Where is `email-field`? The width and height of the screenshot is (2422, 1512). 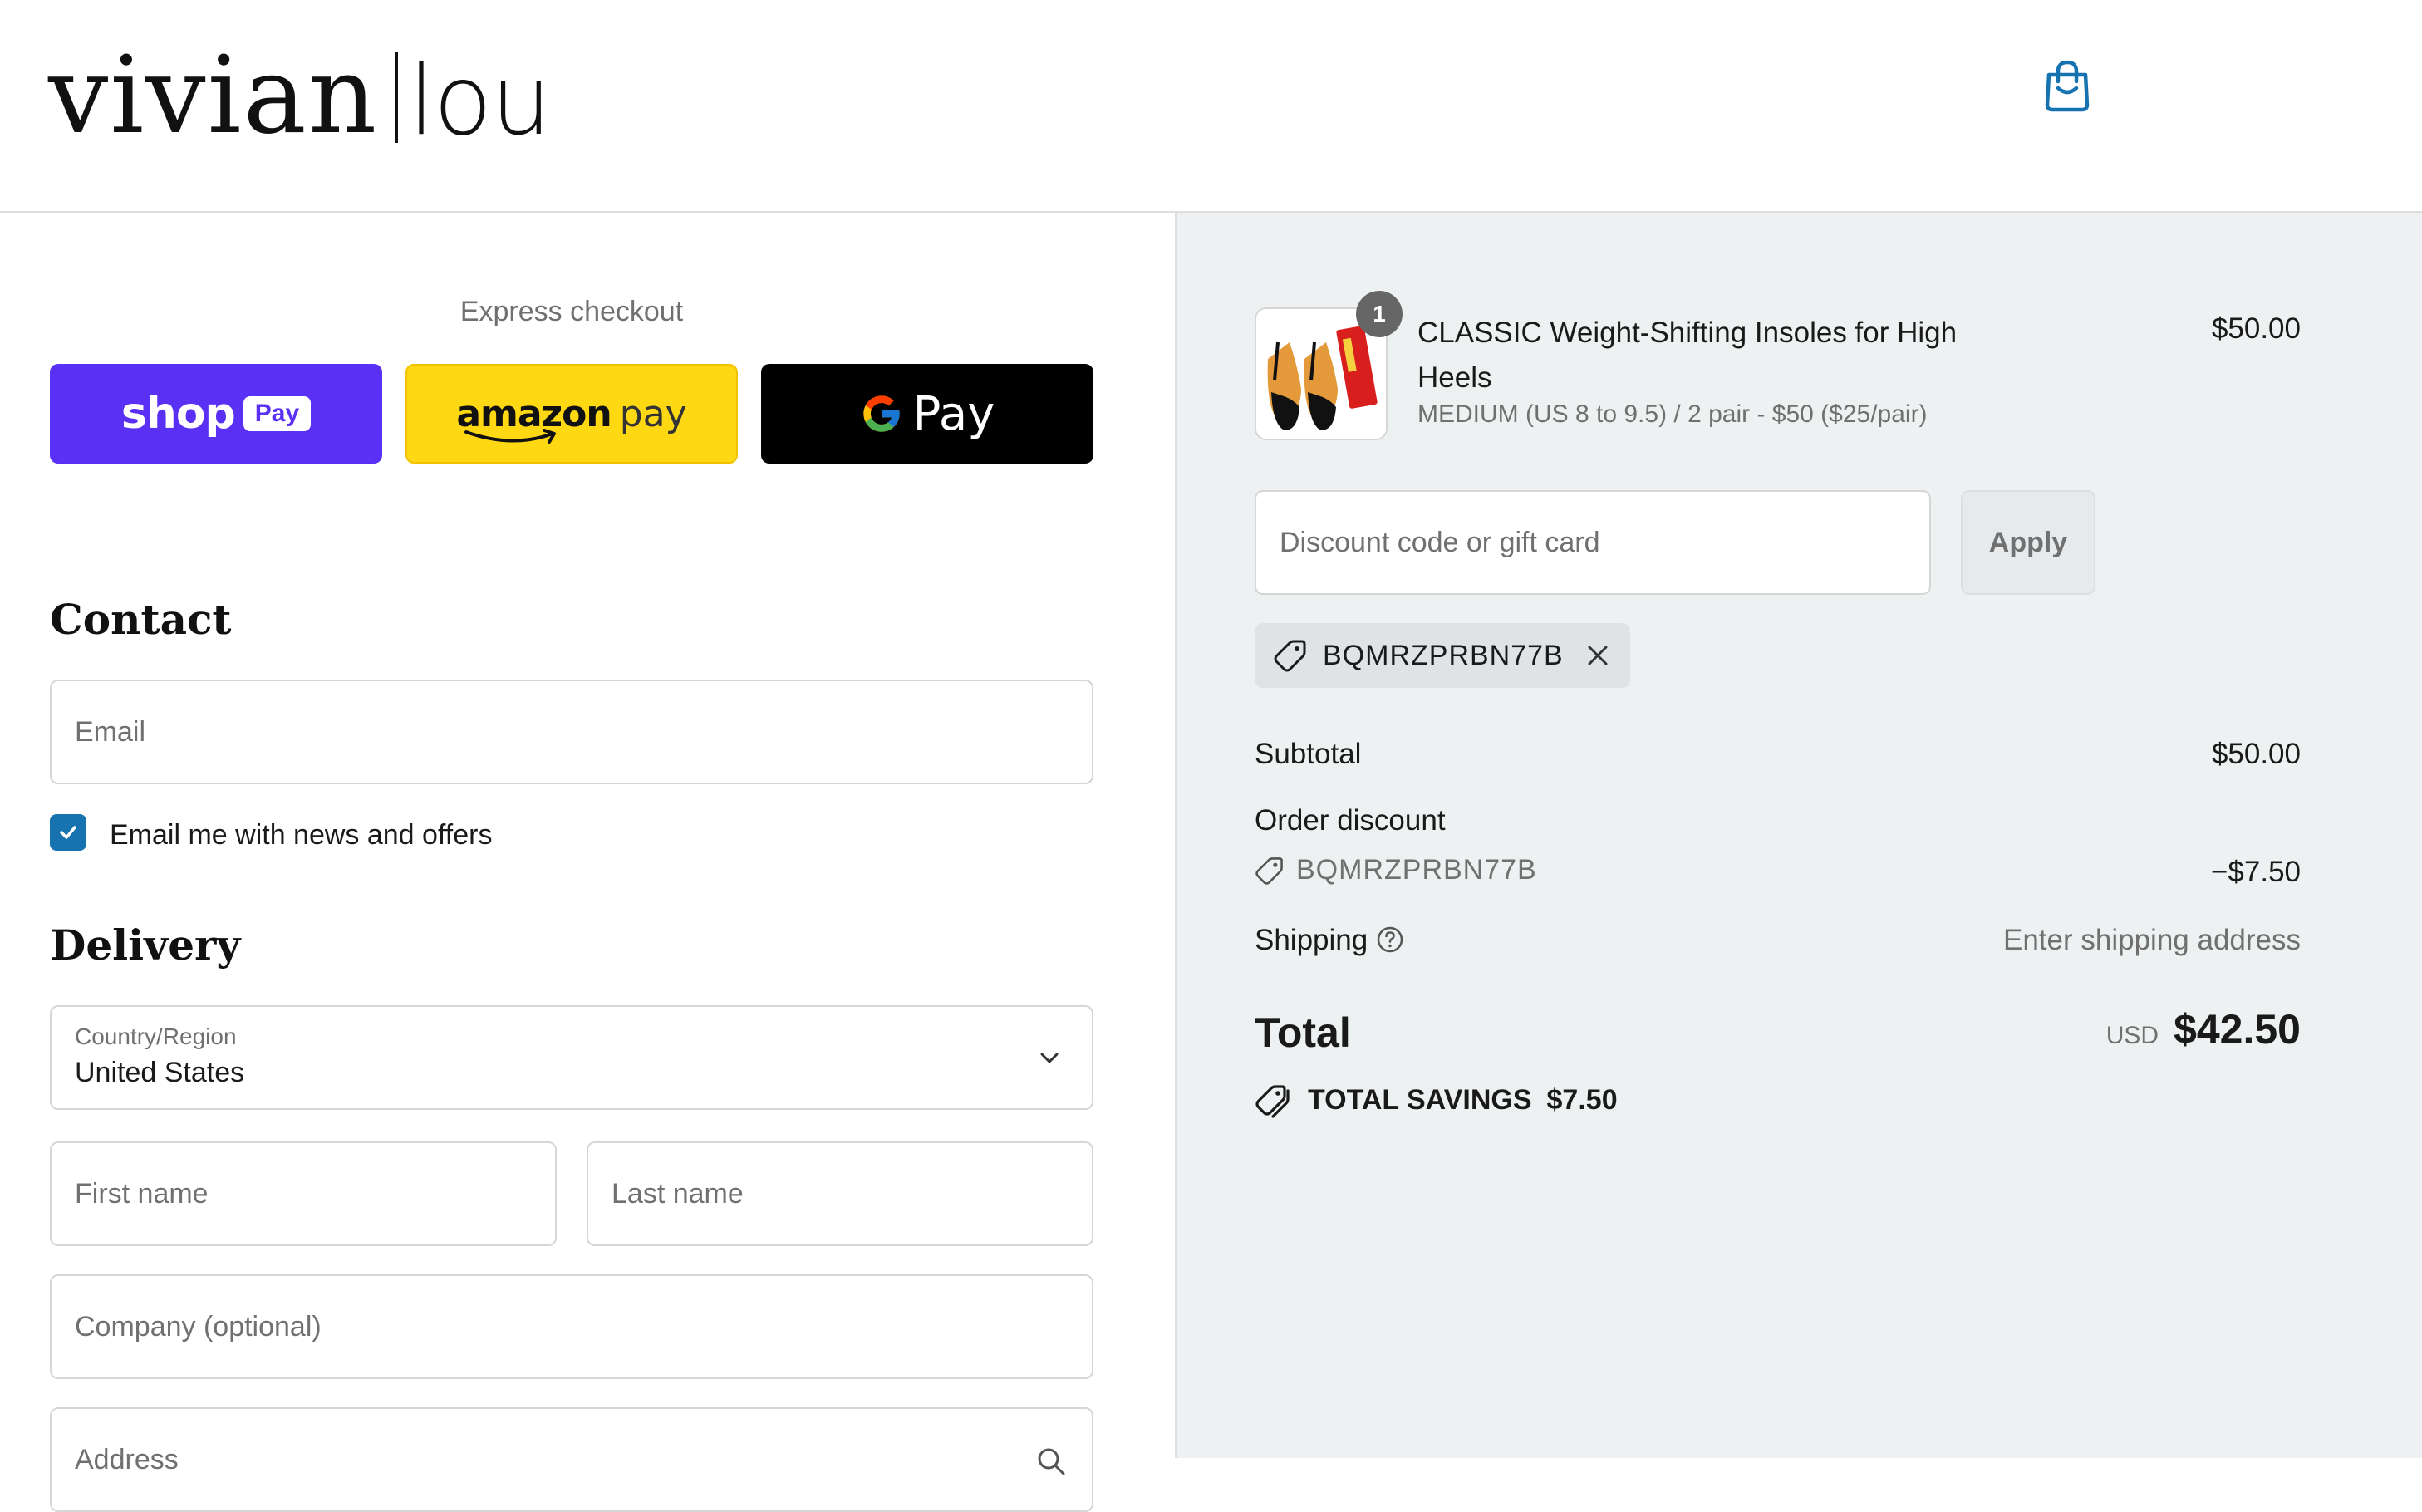 email-field is located at coordinates (572, 732).